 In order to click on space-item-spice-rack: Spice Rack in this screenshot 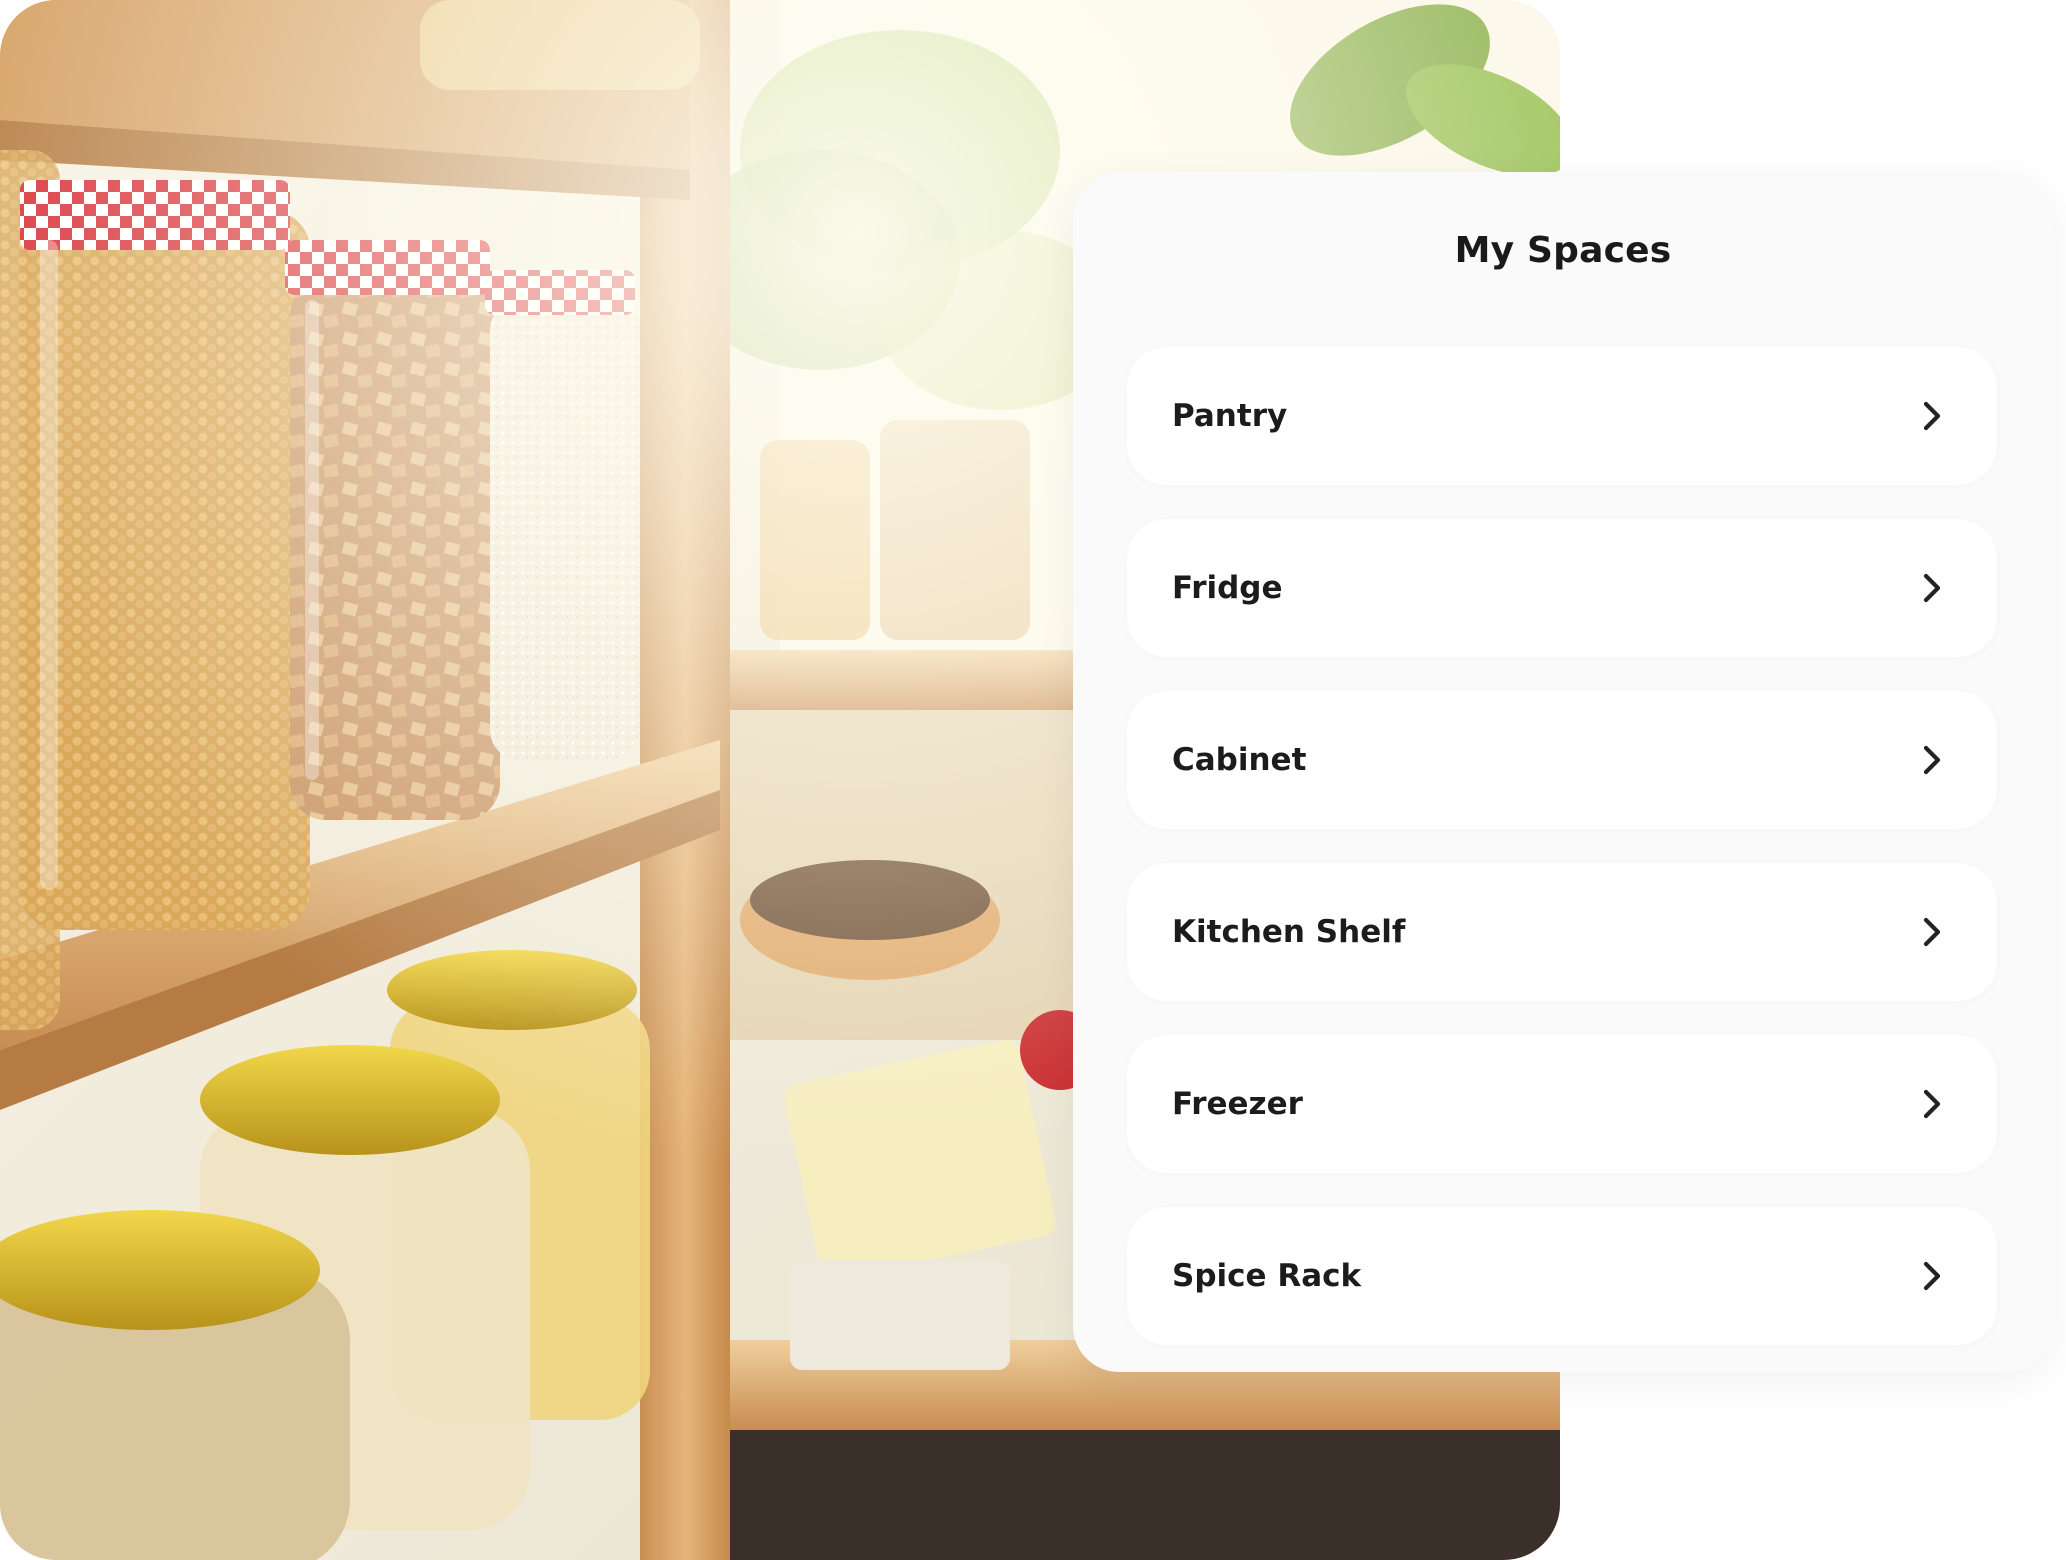, I will do `click(1562, 1276)`.